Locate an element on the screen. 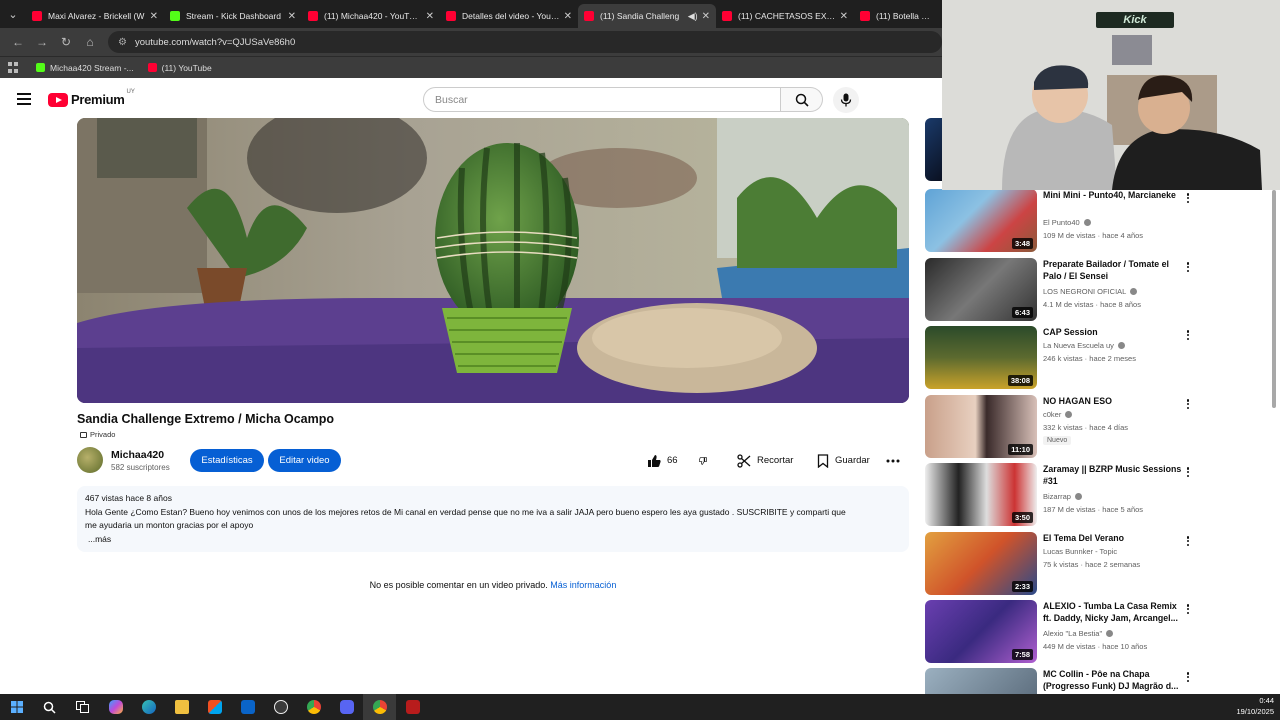 The width and height of the screenshot is (1280, 720). youtube-premium-logo: Premium UY is located at coordinates (91, 98).